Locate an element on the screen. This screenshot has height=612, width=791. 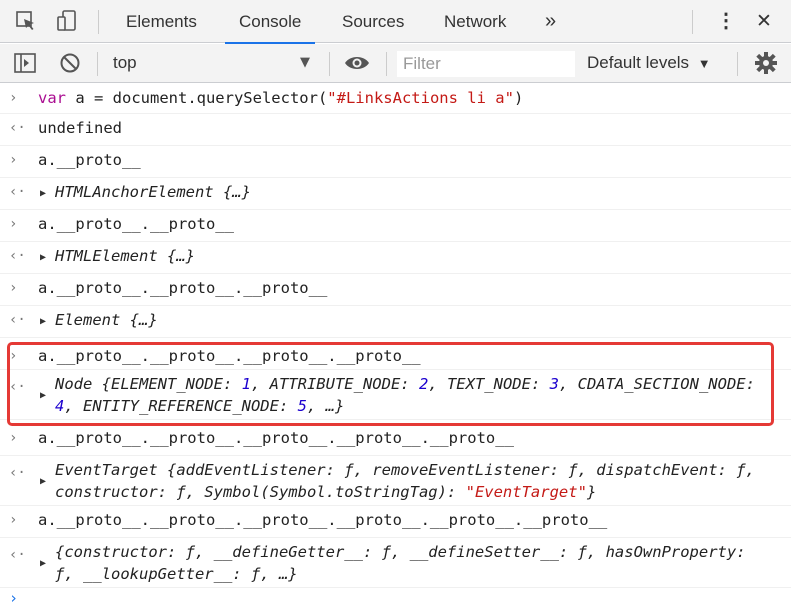
console-input-row: › a.__proto__.__proto__.__proto__ is located at coordinates (395, 290).